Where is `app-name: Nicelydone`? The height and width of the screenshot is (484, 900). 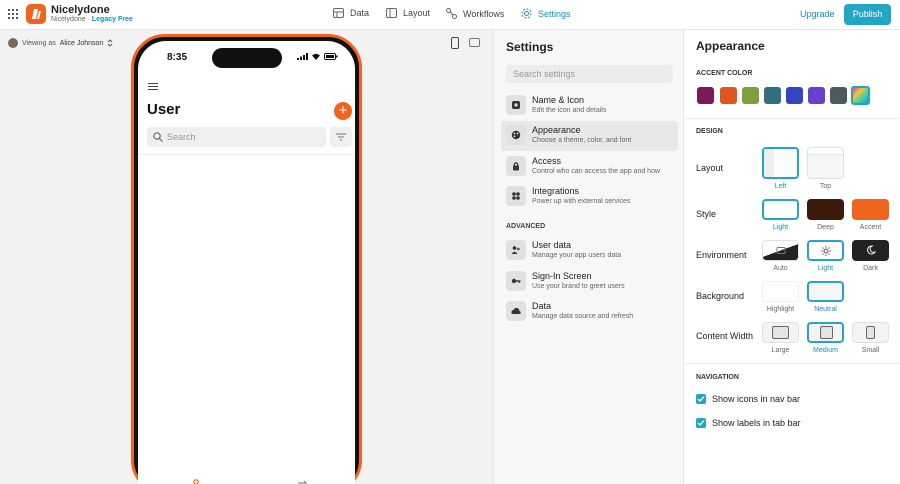 app-name: Nicelydone is located at coordinates (80, 10).